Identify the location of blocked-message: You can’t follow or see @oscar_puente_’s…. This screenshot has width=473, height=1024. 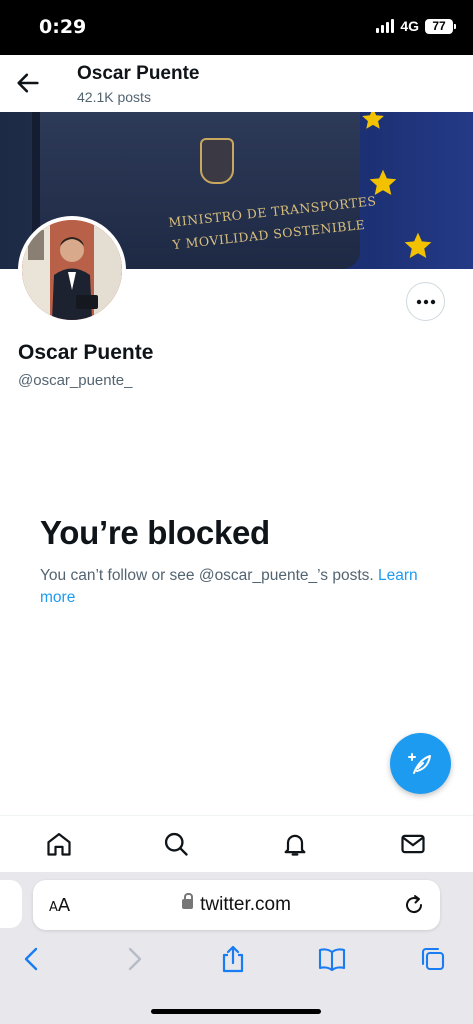
(240, 587).